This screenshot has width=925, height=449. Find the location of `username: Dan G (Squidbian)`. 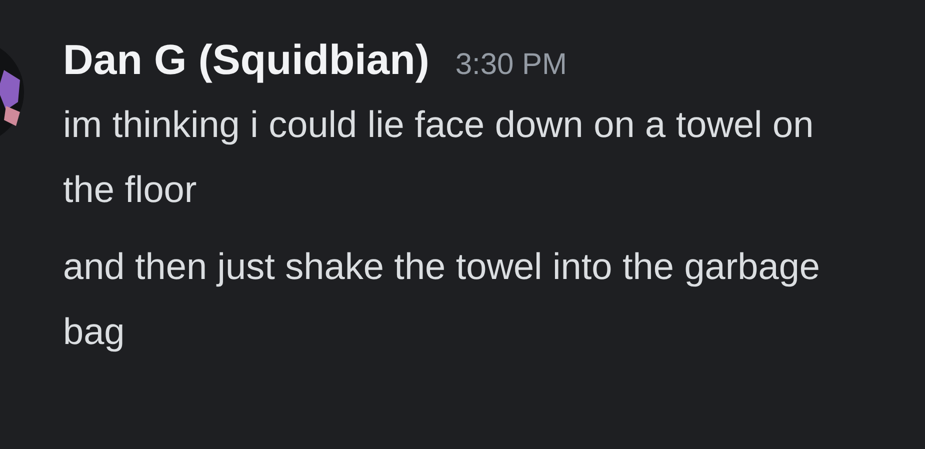

username: Dan G (Squidbian) is located at coordinates (246, 60).